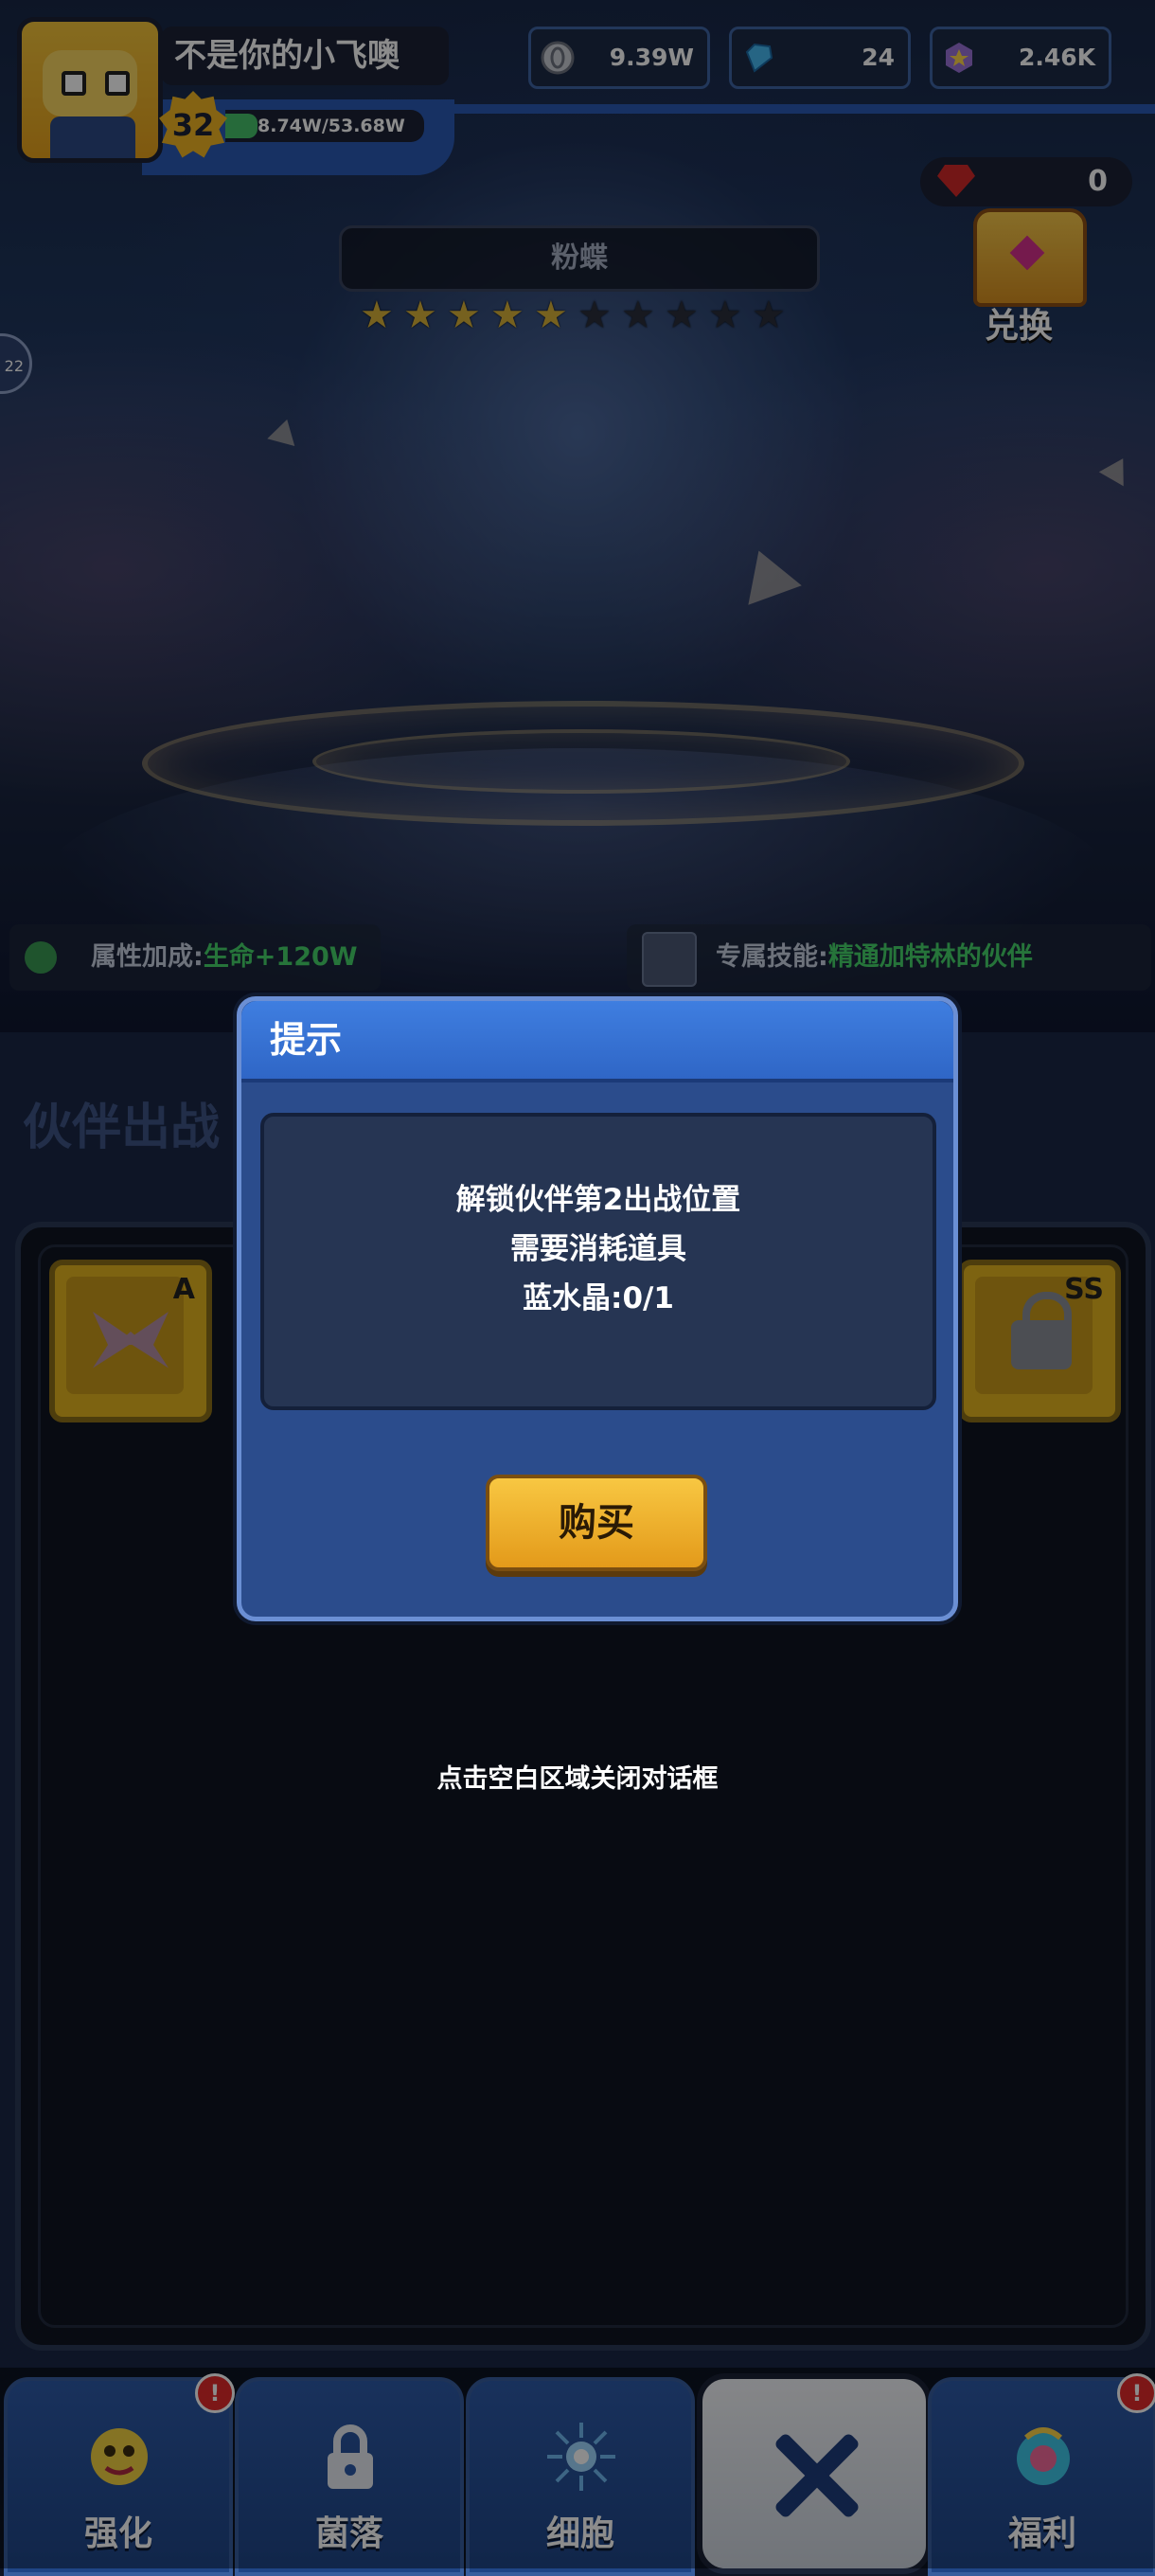 The image size is (1155, 2576). Describe the element at coordinates (598, 1298) in the screenshot. I see `dialog-line-item-count: 蓝水晶:0/1` at that location.